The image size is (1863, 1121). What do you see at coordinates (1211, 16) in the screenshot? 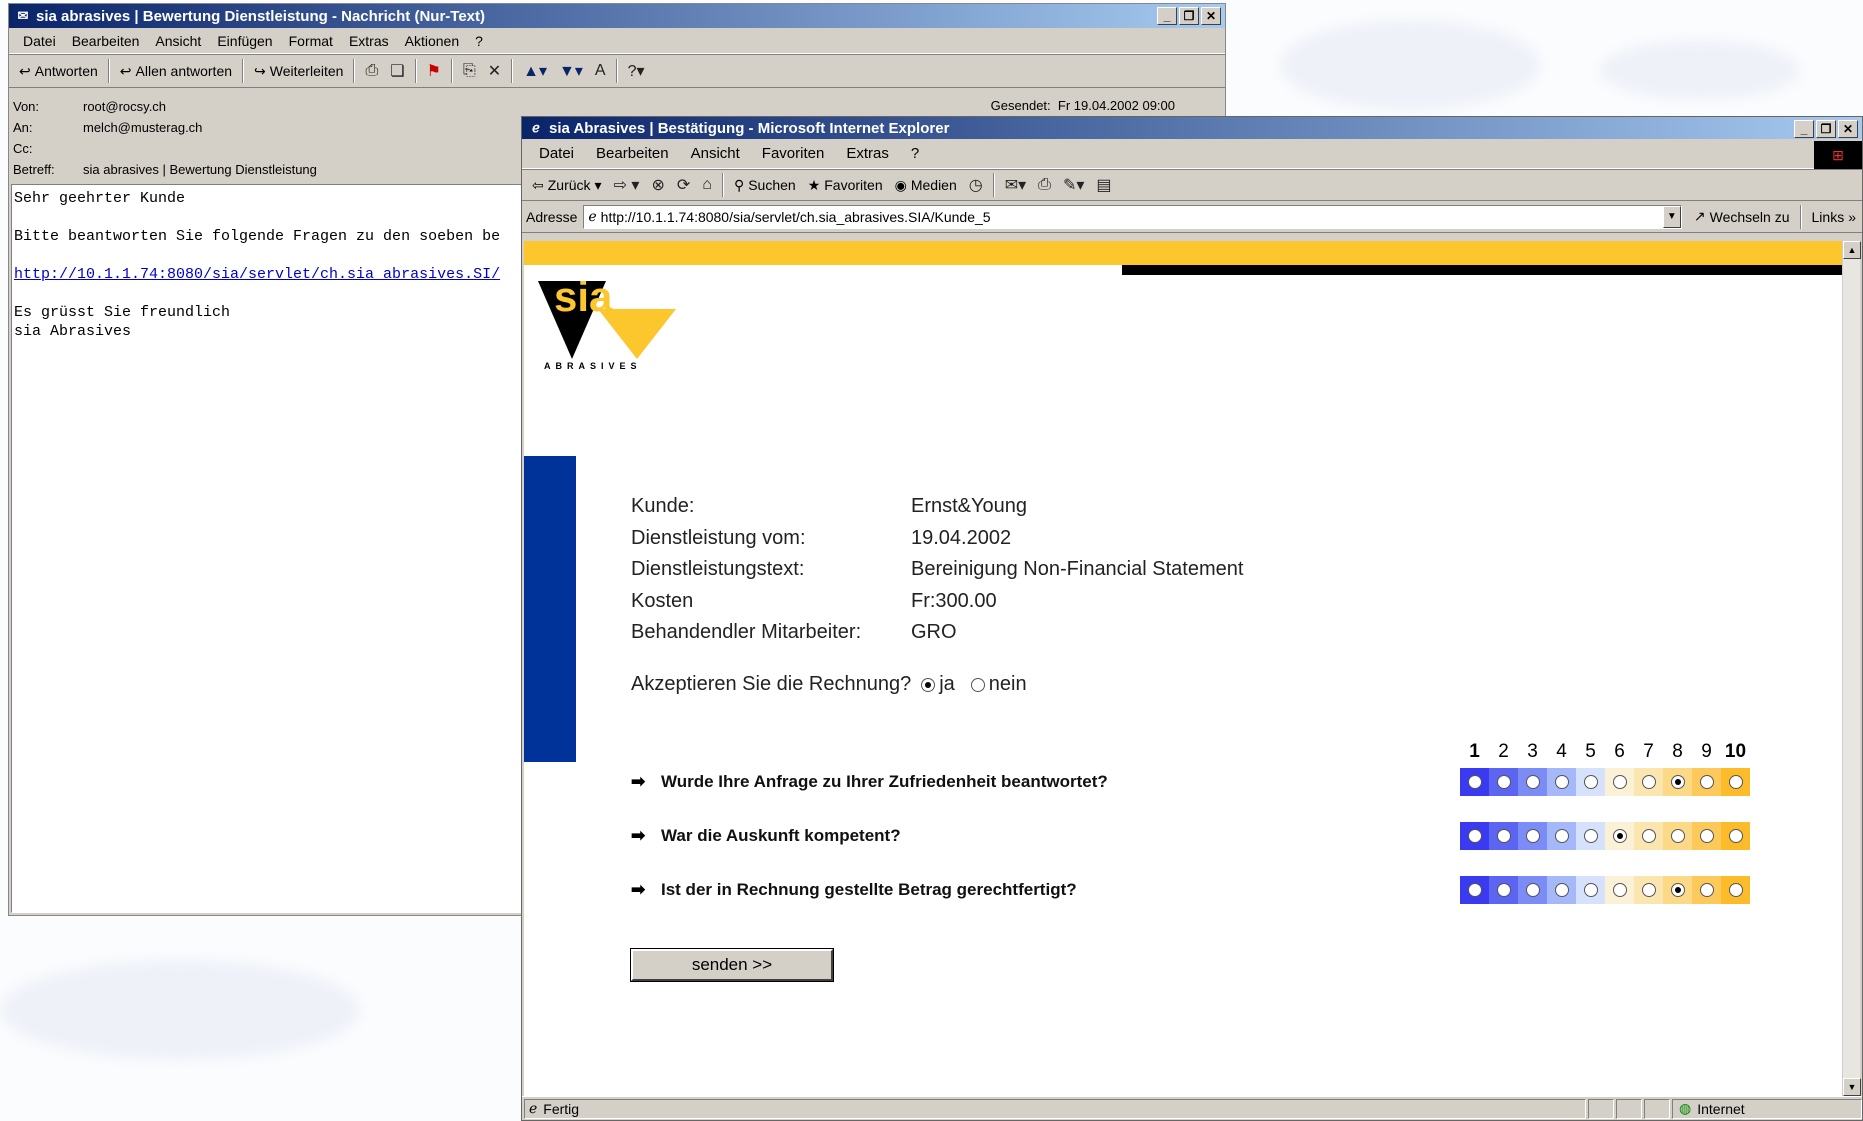
I see `close-button: ✕` at bounding box center [1211, 16].